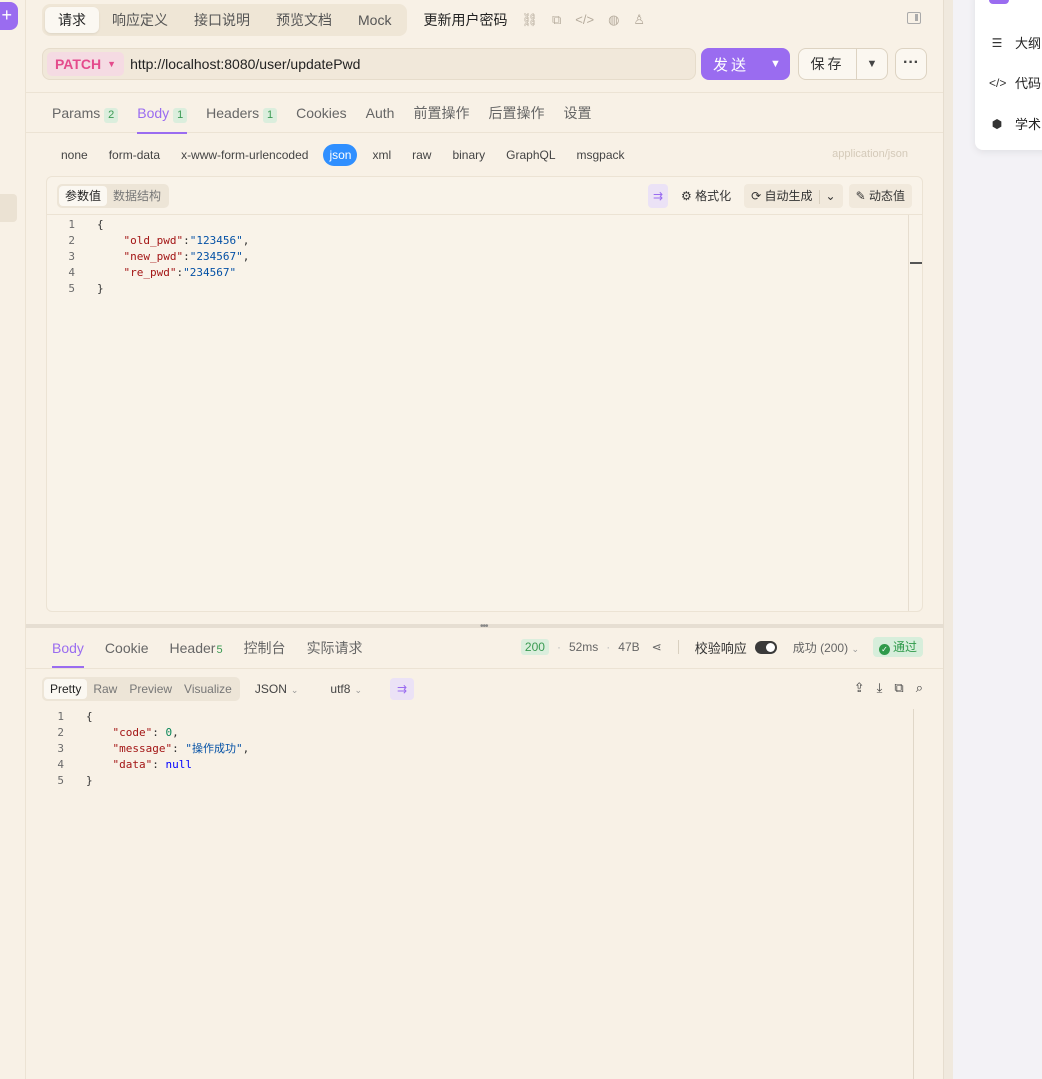  What do you see at coordinates (8, 208) in the screenshot?
I see `sidebar-selected-item` at bounding box center [8, 208].